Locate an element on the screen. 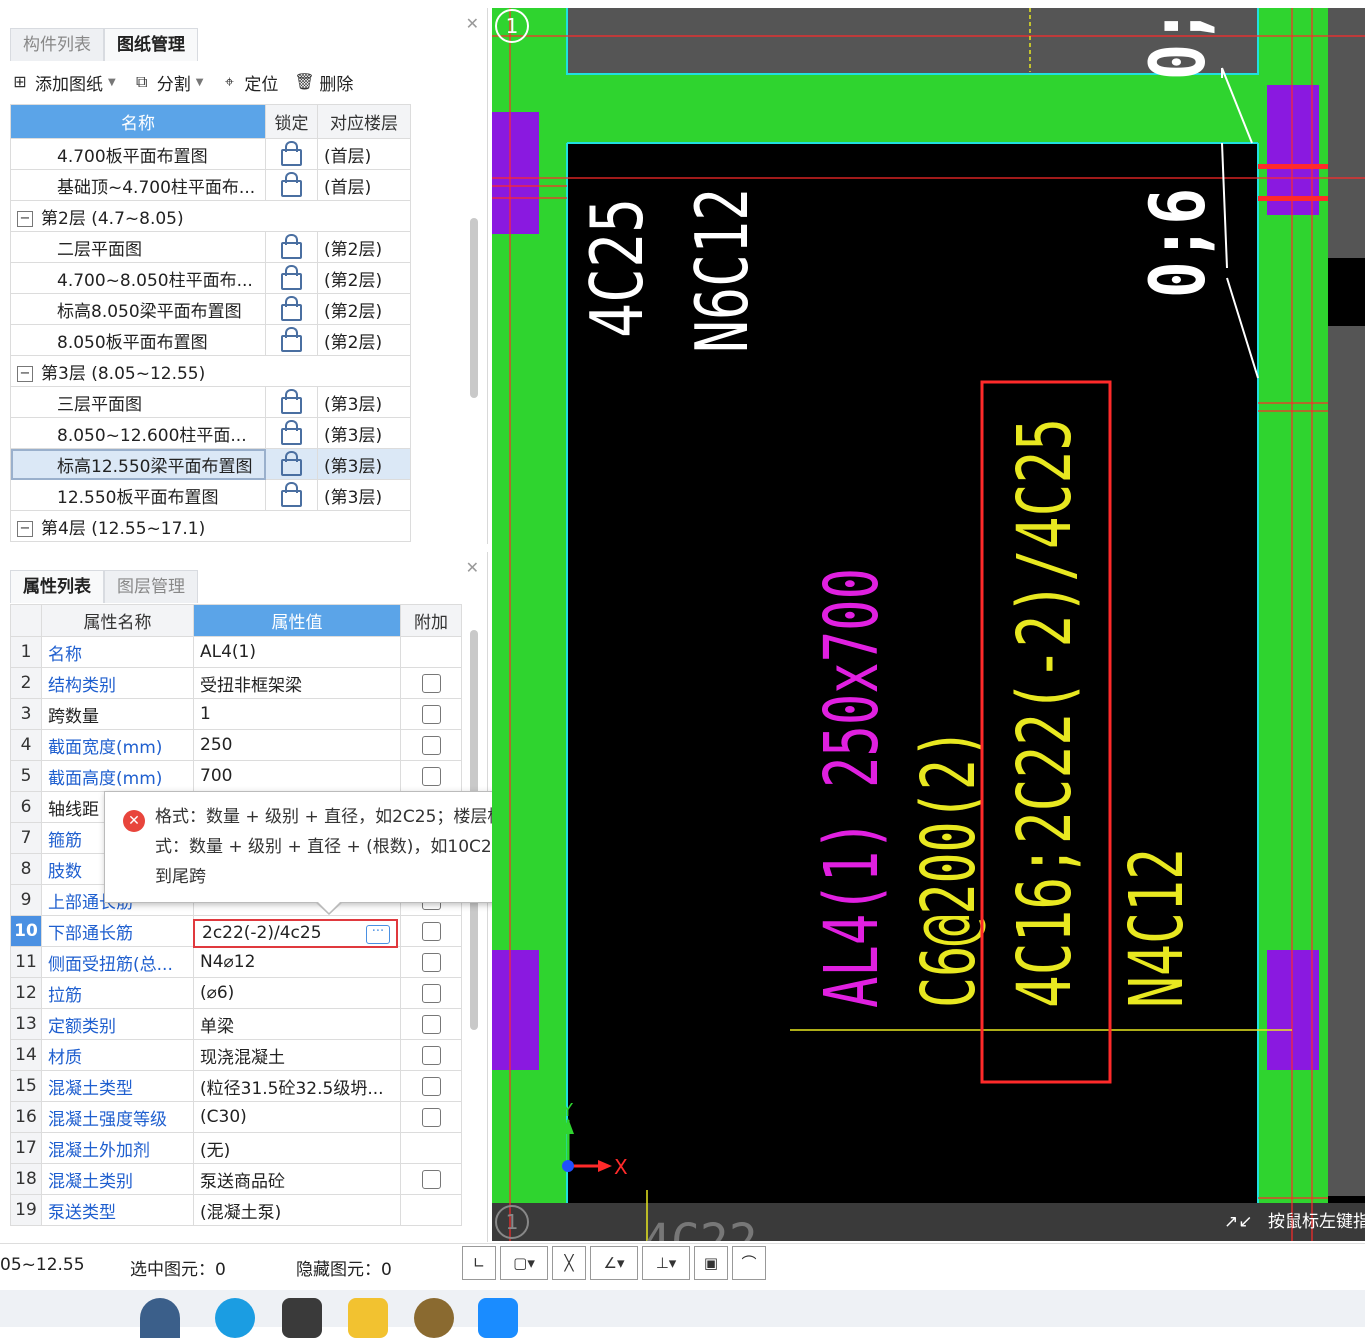 The image size is (1365, 1338). property-value: 1 is located at coordinates (297, 714).